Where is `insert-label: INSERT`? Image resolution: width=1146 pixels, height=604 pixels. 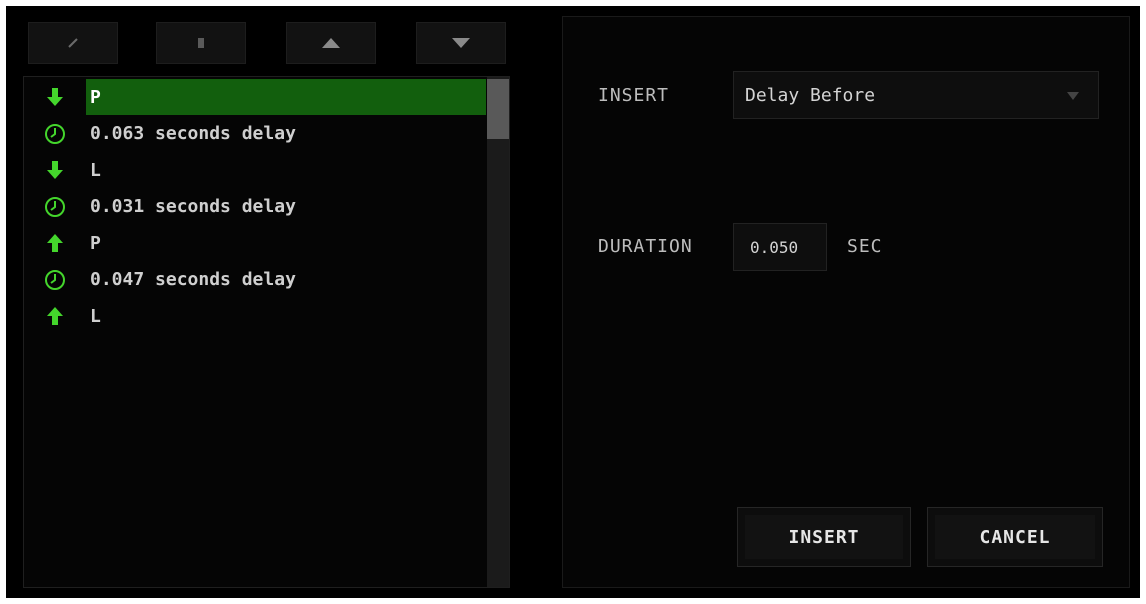
insert-label: INSERT is located at coordinates (634, 95).